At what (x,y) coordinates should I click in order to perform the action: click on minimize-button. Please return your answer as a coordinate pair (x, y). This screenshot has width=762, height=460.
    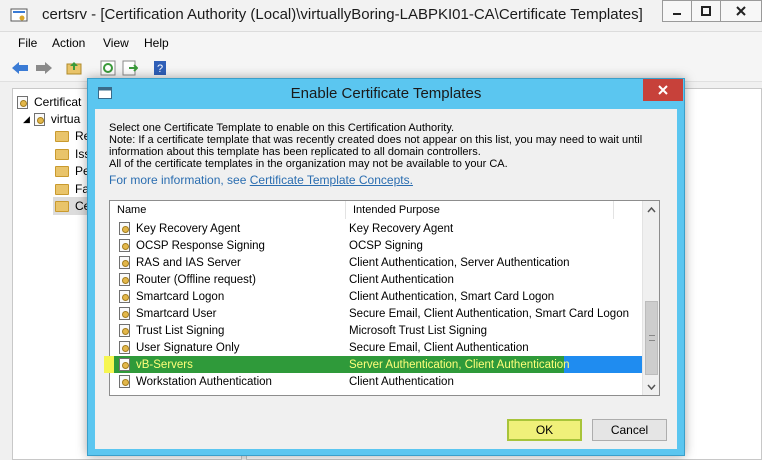
    Looking at the image, I should click on (677, 11).